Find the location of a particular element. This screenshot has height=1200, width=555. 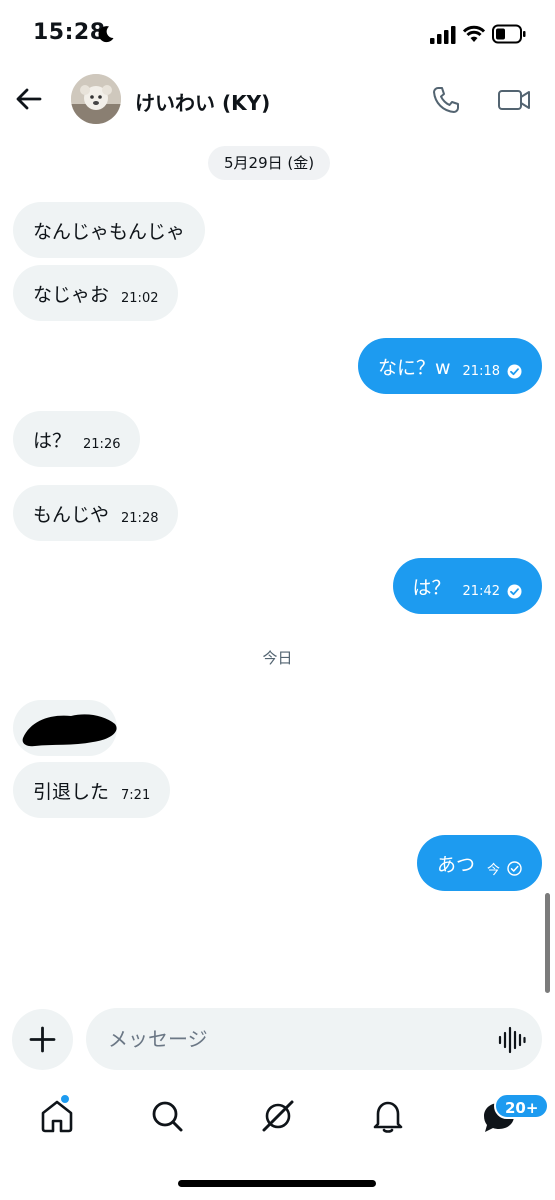

home-indicator is located at coordinates (277, 1183).